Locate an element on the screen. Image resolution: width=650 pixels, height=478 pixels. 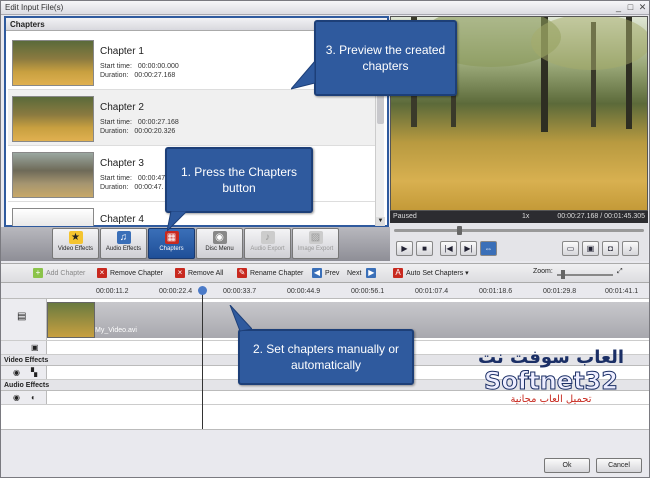
callout-press-arrow is located at coordinates (177, 221).